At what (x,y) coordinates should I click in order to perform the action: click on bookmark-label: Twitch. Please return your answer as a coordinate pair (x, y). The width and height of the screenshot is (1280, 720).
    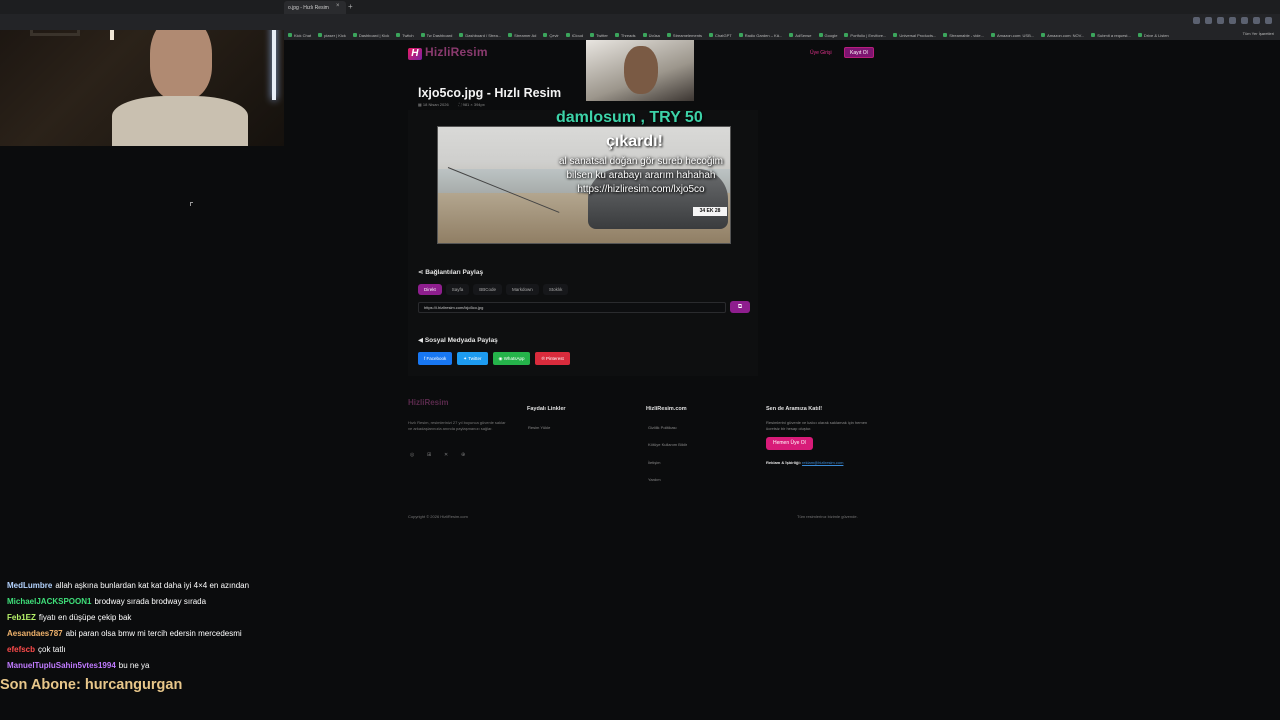
    Looking at the image, I should click on (408, 35).